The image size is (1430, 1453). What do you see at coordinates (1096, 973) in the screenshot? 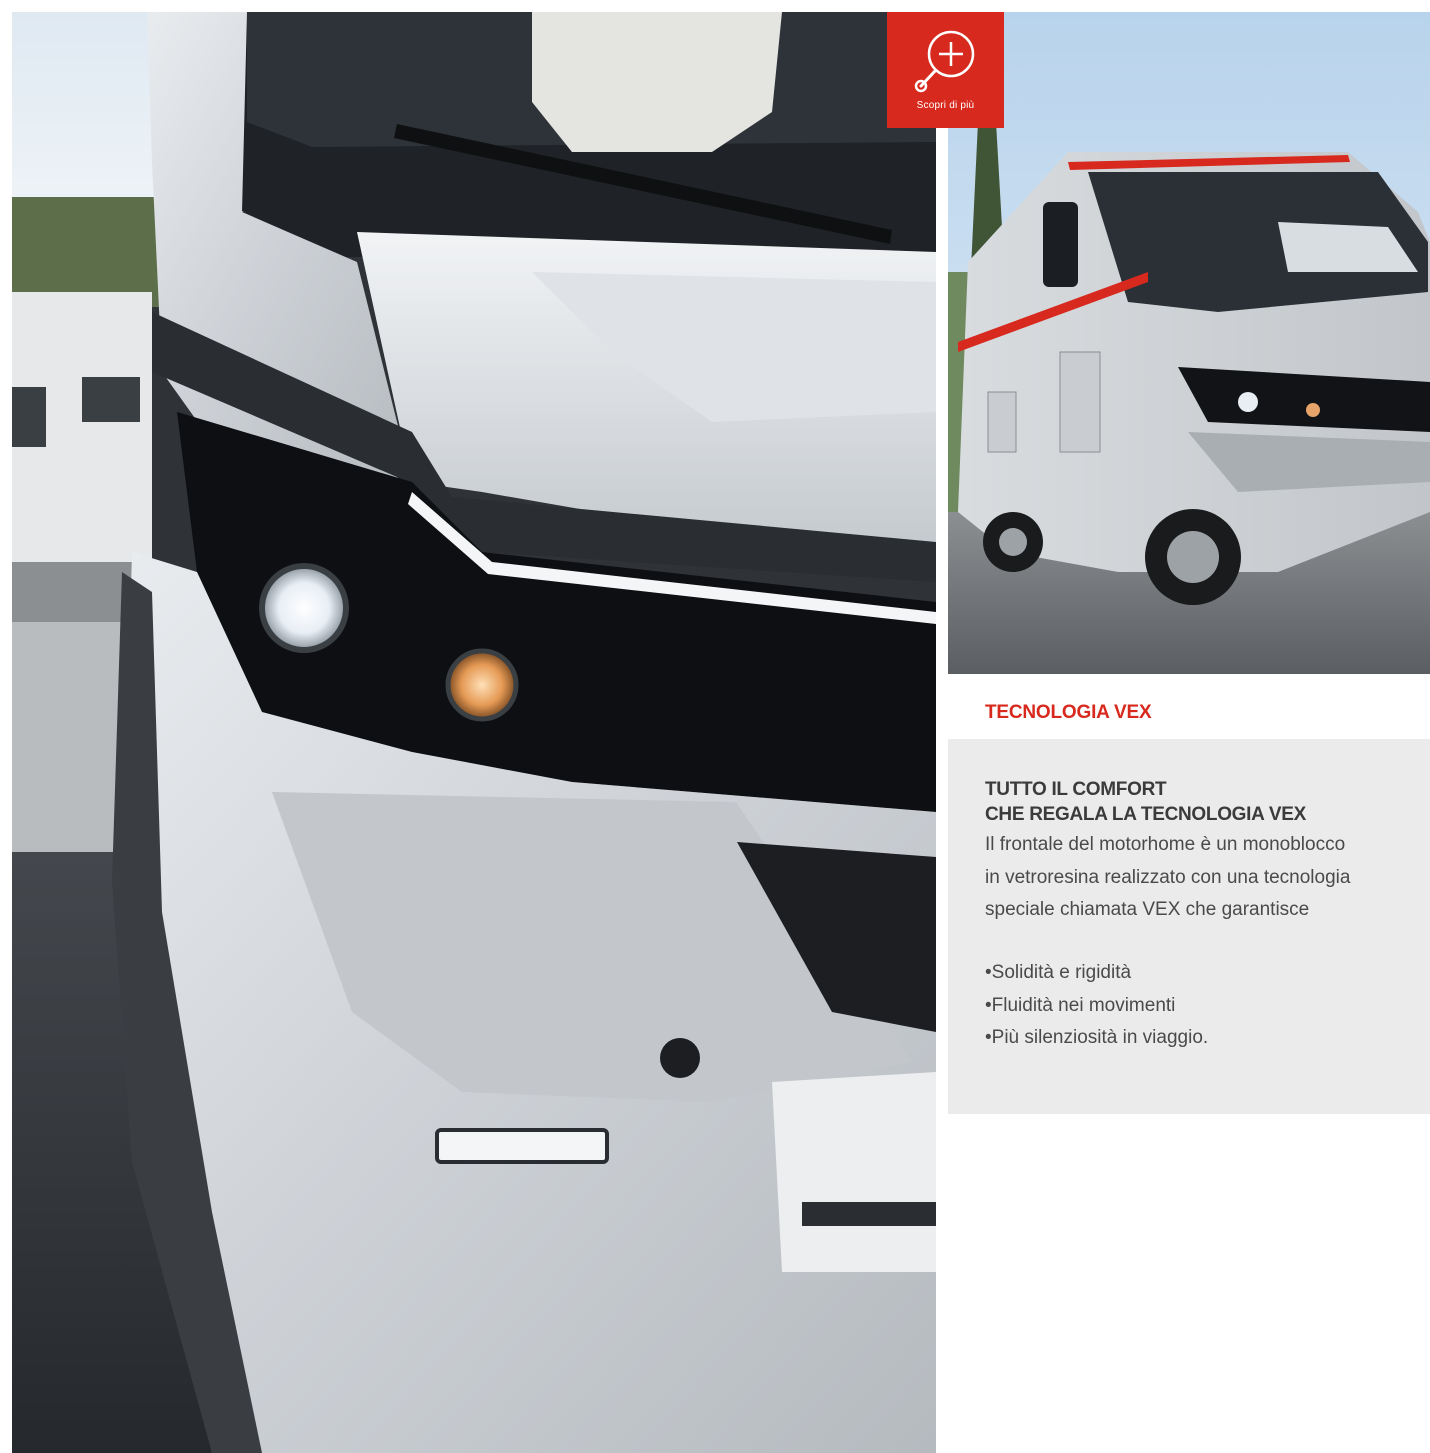
I see `feature-item: Solidità e rigidità` at bounding box center [1096, 973].